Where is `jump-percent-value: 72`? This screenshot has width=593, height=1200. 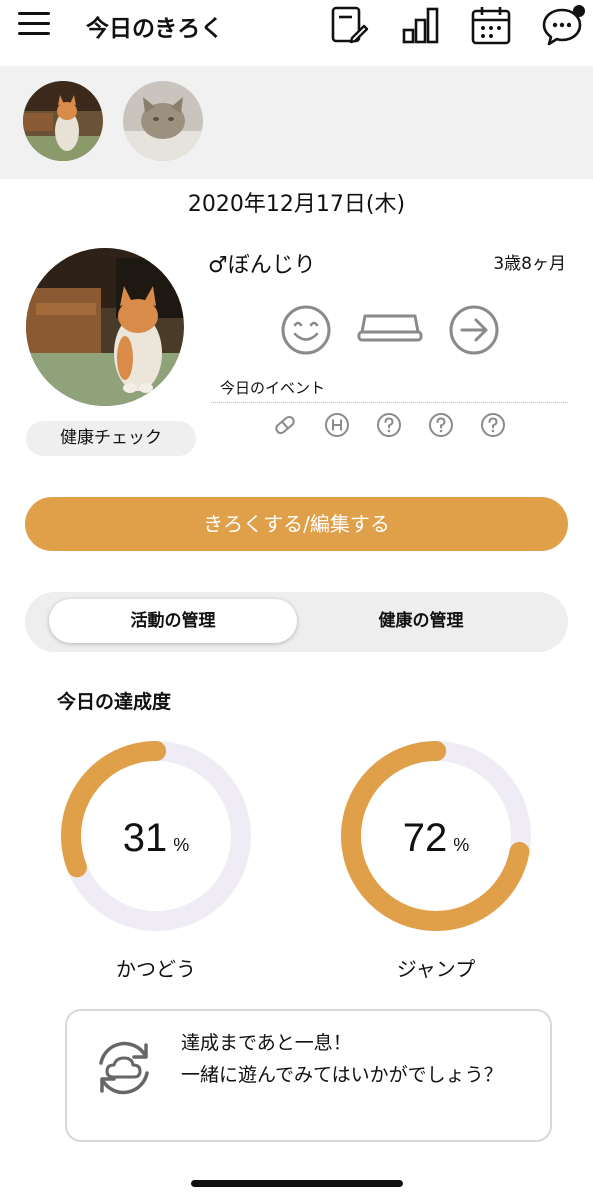
jump-percent-value: 72 is located at coordinates (425, 838).